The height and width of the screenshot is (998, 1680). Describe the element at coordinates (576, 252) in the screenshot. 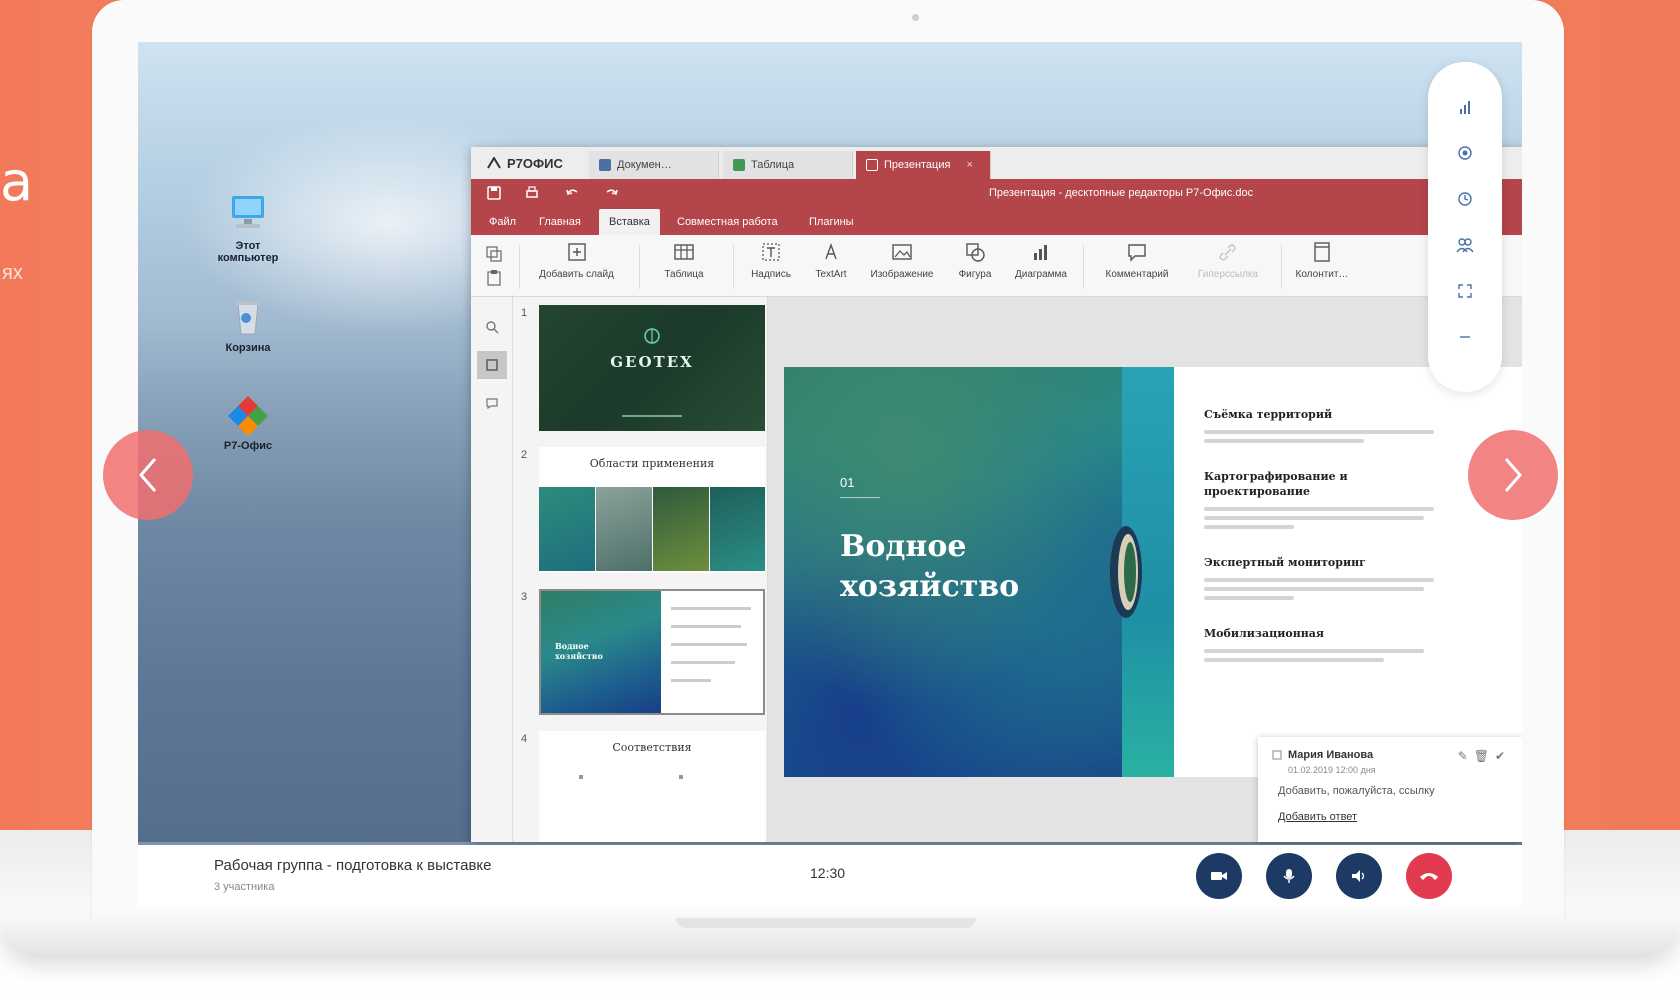

I see `add-slide-icon` at that location.